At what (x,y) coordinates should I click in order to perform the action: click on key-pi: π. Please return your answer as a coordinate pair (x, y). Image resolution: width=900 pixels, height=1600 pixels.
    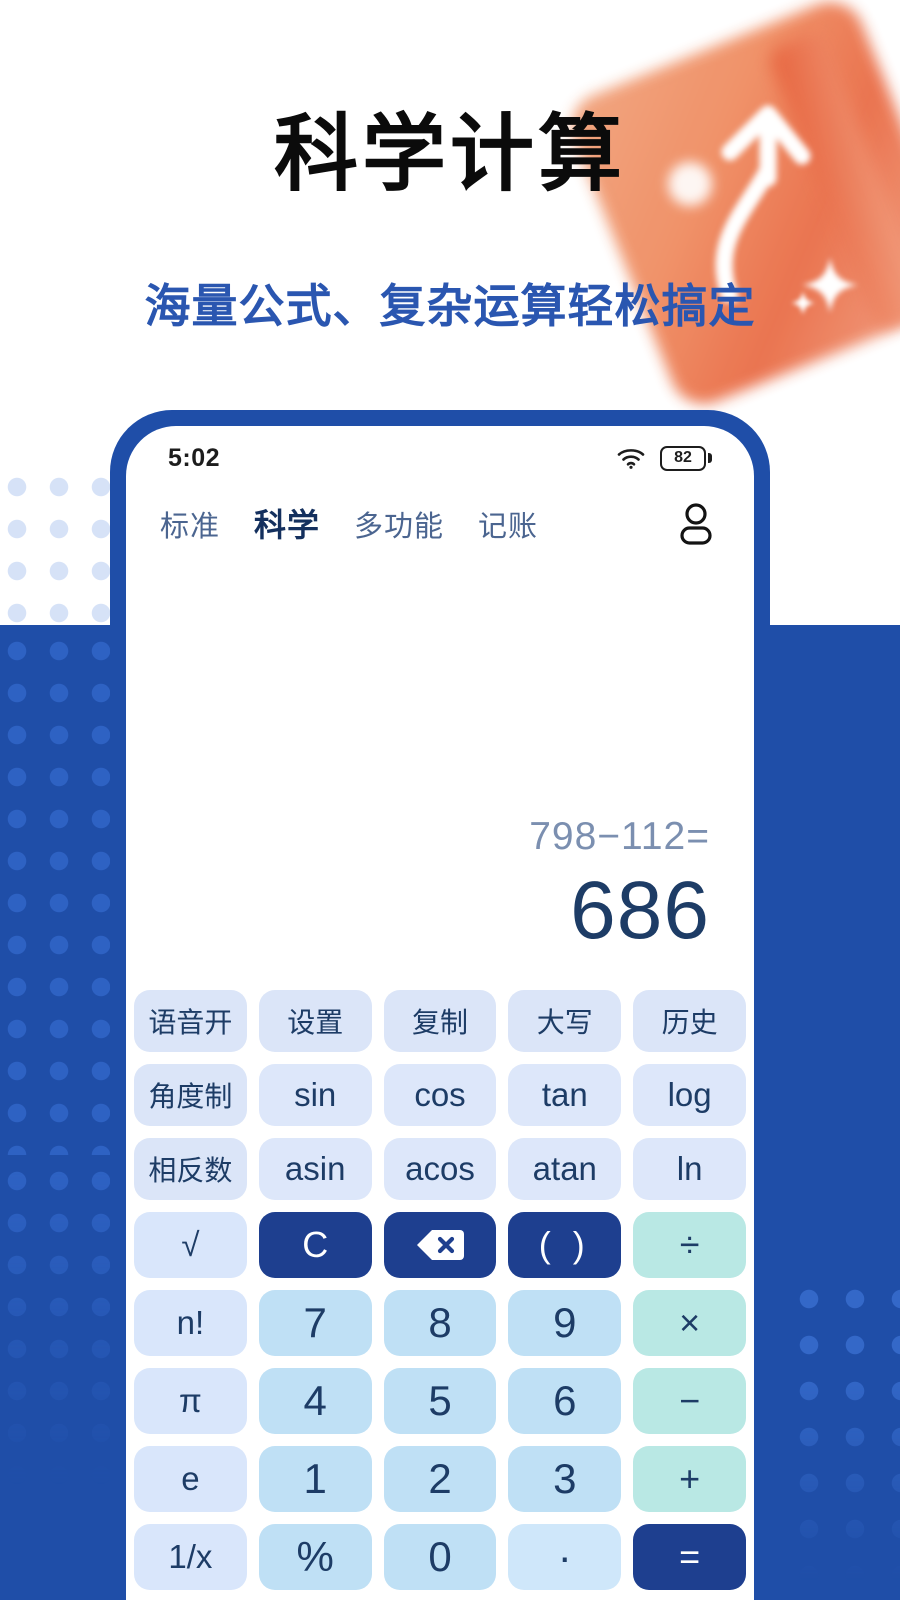
    Looking at the image, I should click on (190, 1401).